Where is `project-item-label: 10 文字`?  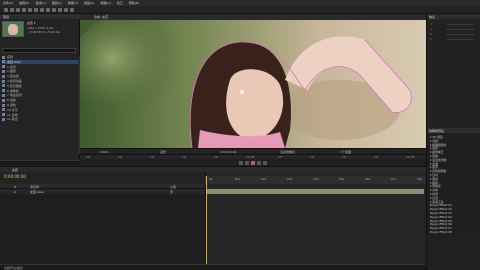
project-item-label: 10 文字 is located at coordinates (12, 109).